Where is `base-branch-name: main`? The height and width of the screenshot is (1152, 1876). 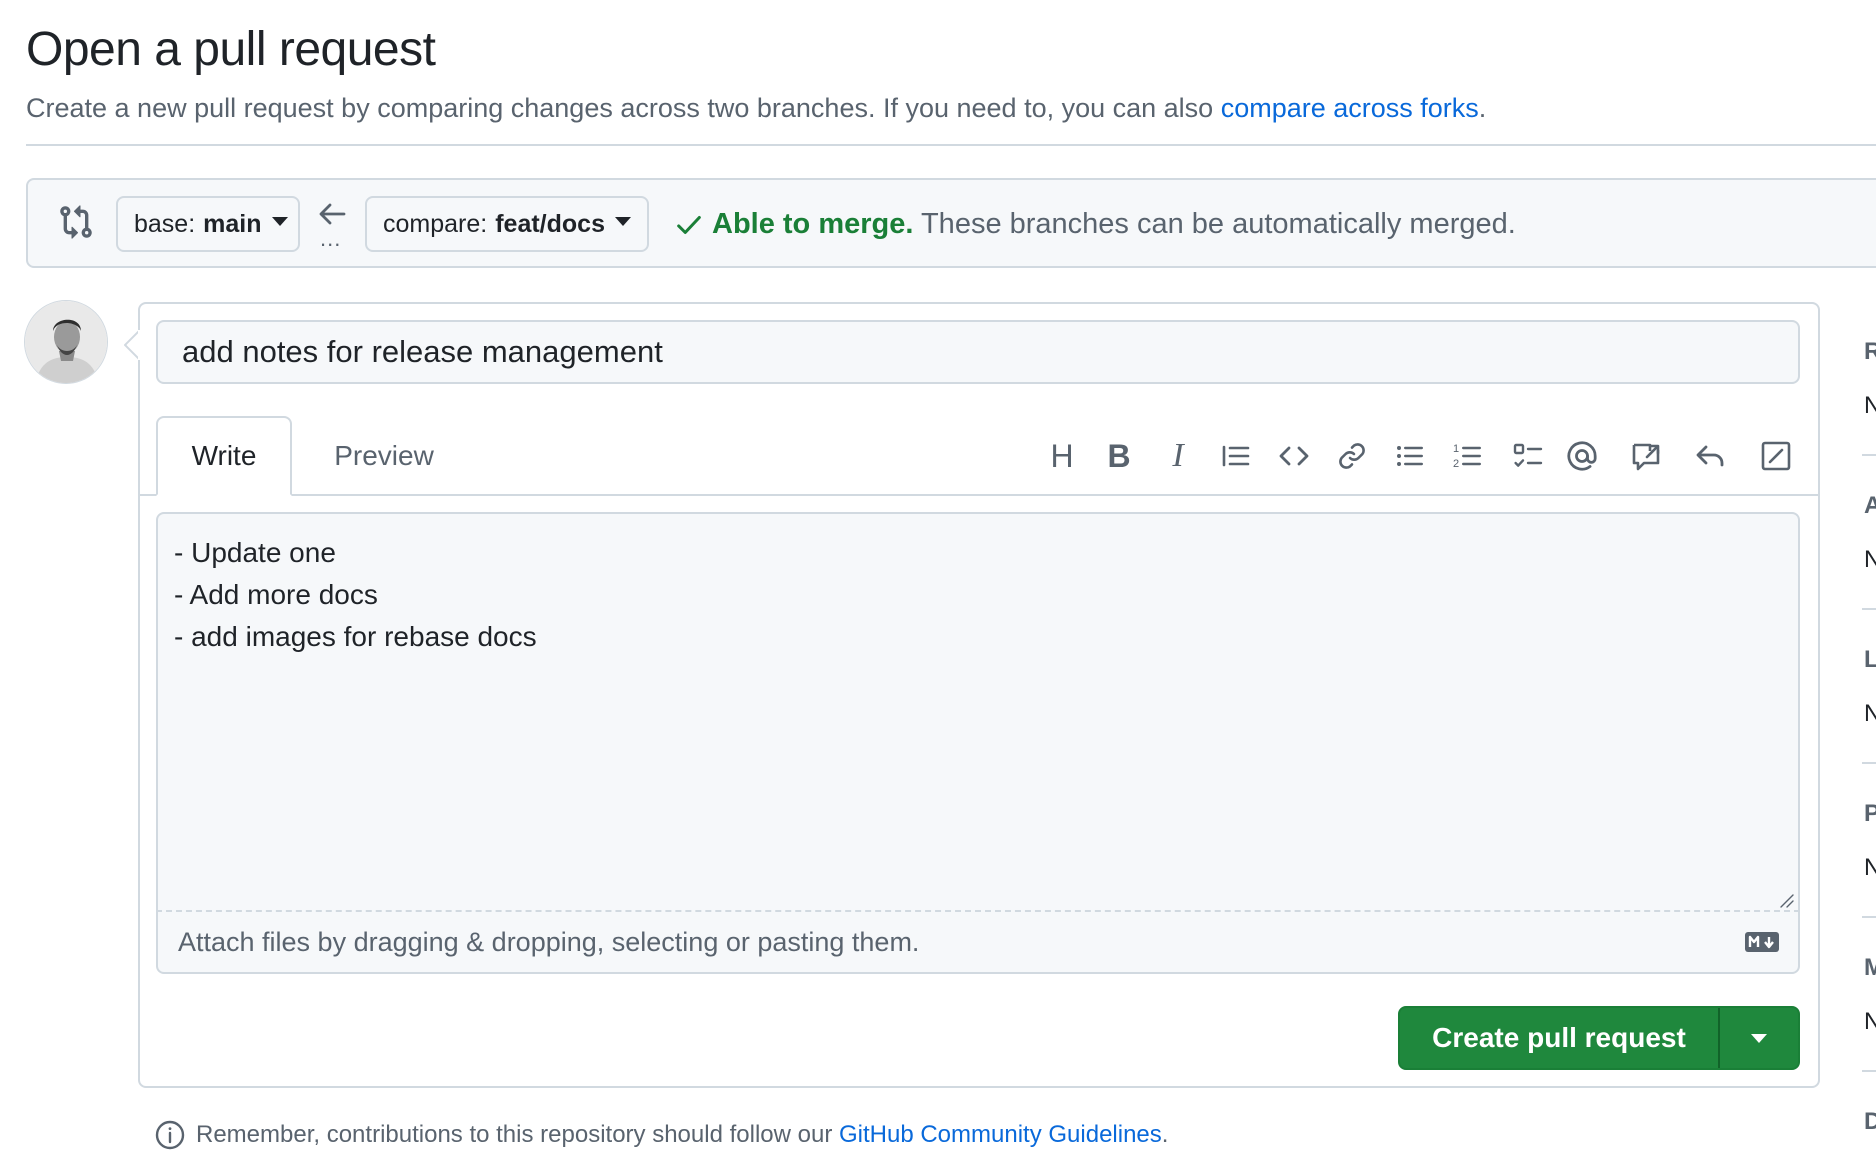 base-branch-name: main is located at coordinates (232, 223).